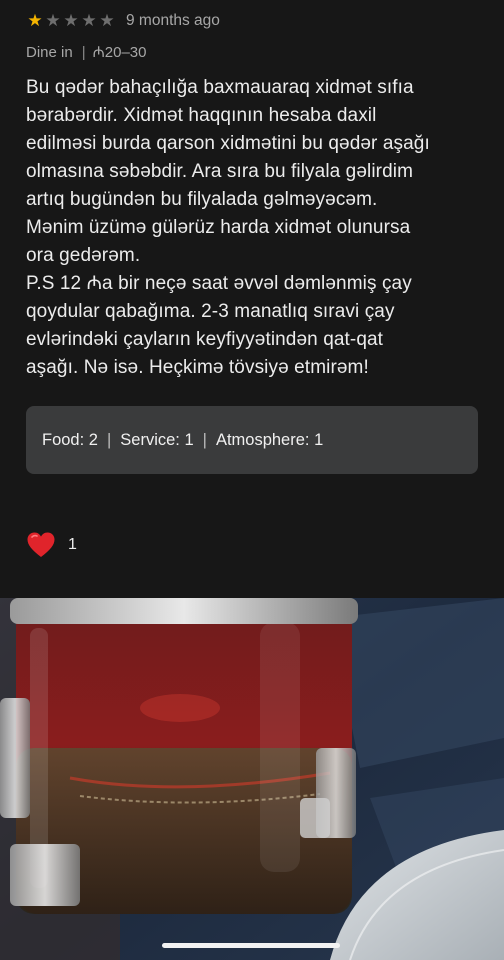 The width and height of the screenshot is (504, 960). Describe the element at coordinates (251, 945) in the screenshot. I see `home-indicator` at that location.